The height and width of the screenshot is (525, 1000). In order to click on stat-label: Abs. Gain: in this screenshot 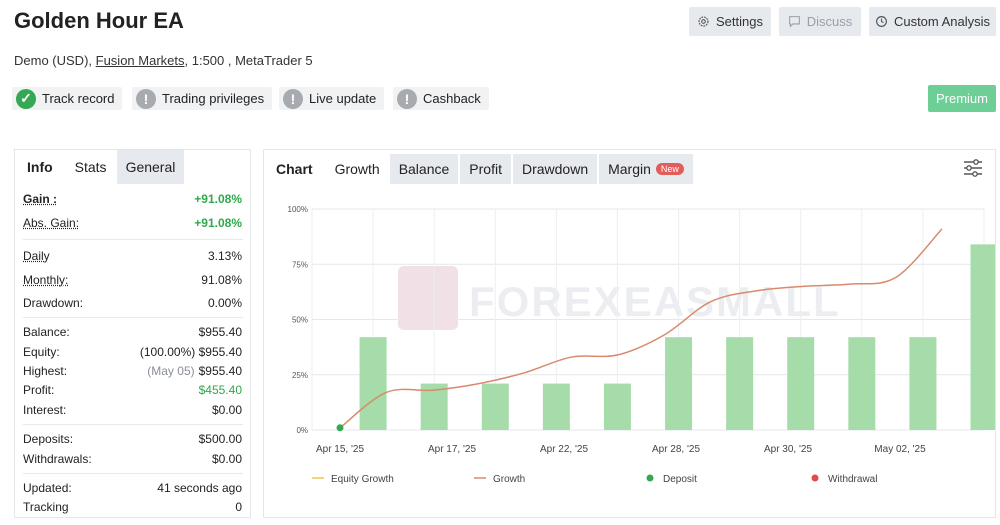, I will do `click(51, 223)`.